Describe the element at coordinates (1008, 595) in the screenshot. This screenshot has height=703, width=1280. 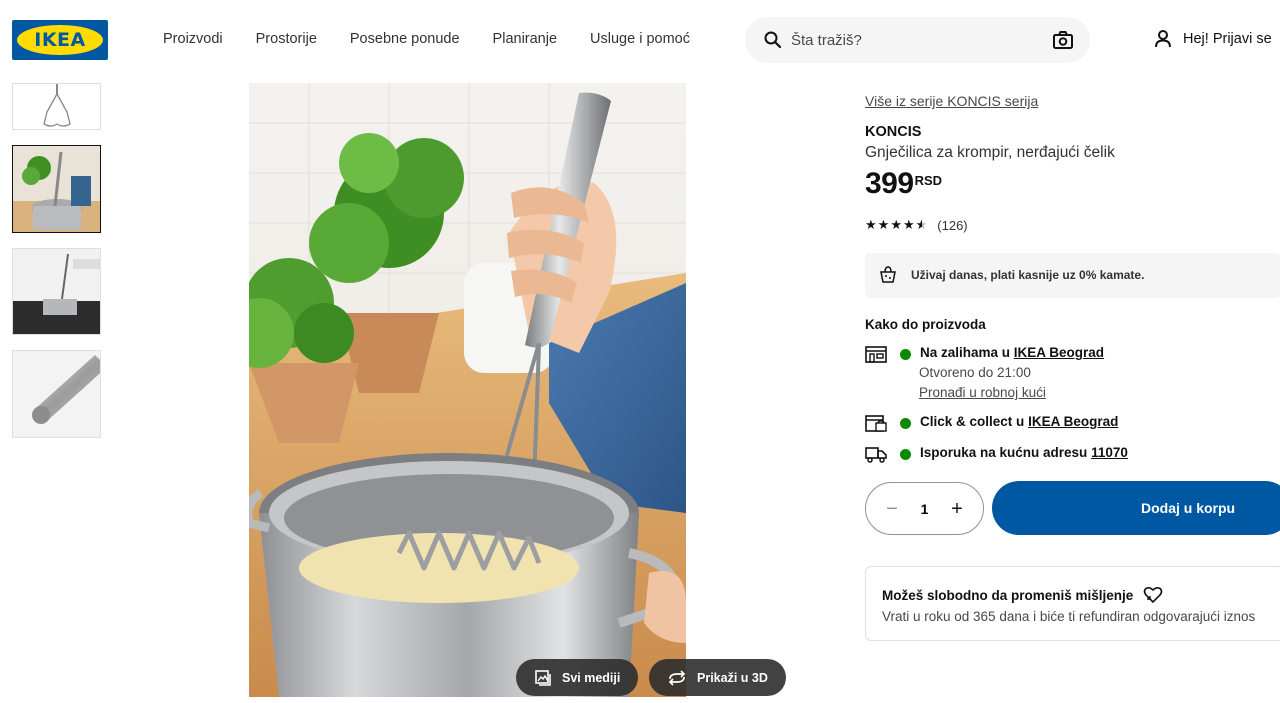
I see `return-title: Možeš slobodno da promeniš mišljenje` at that location.